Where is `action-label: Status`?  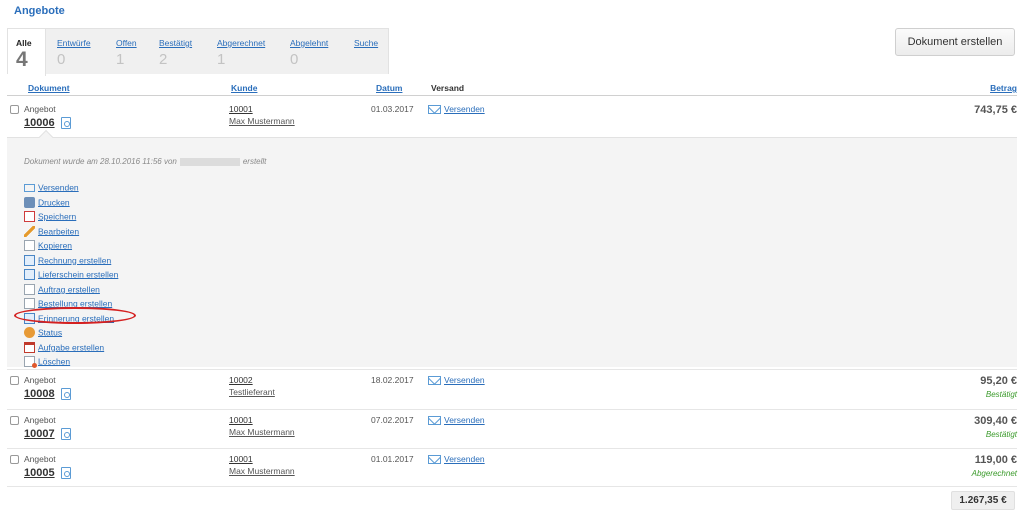
action-label: Status is located at coordinates (50, 332).